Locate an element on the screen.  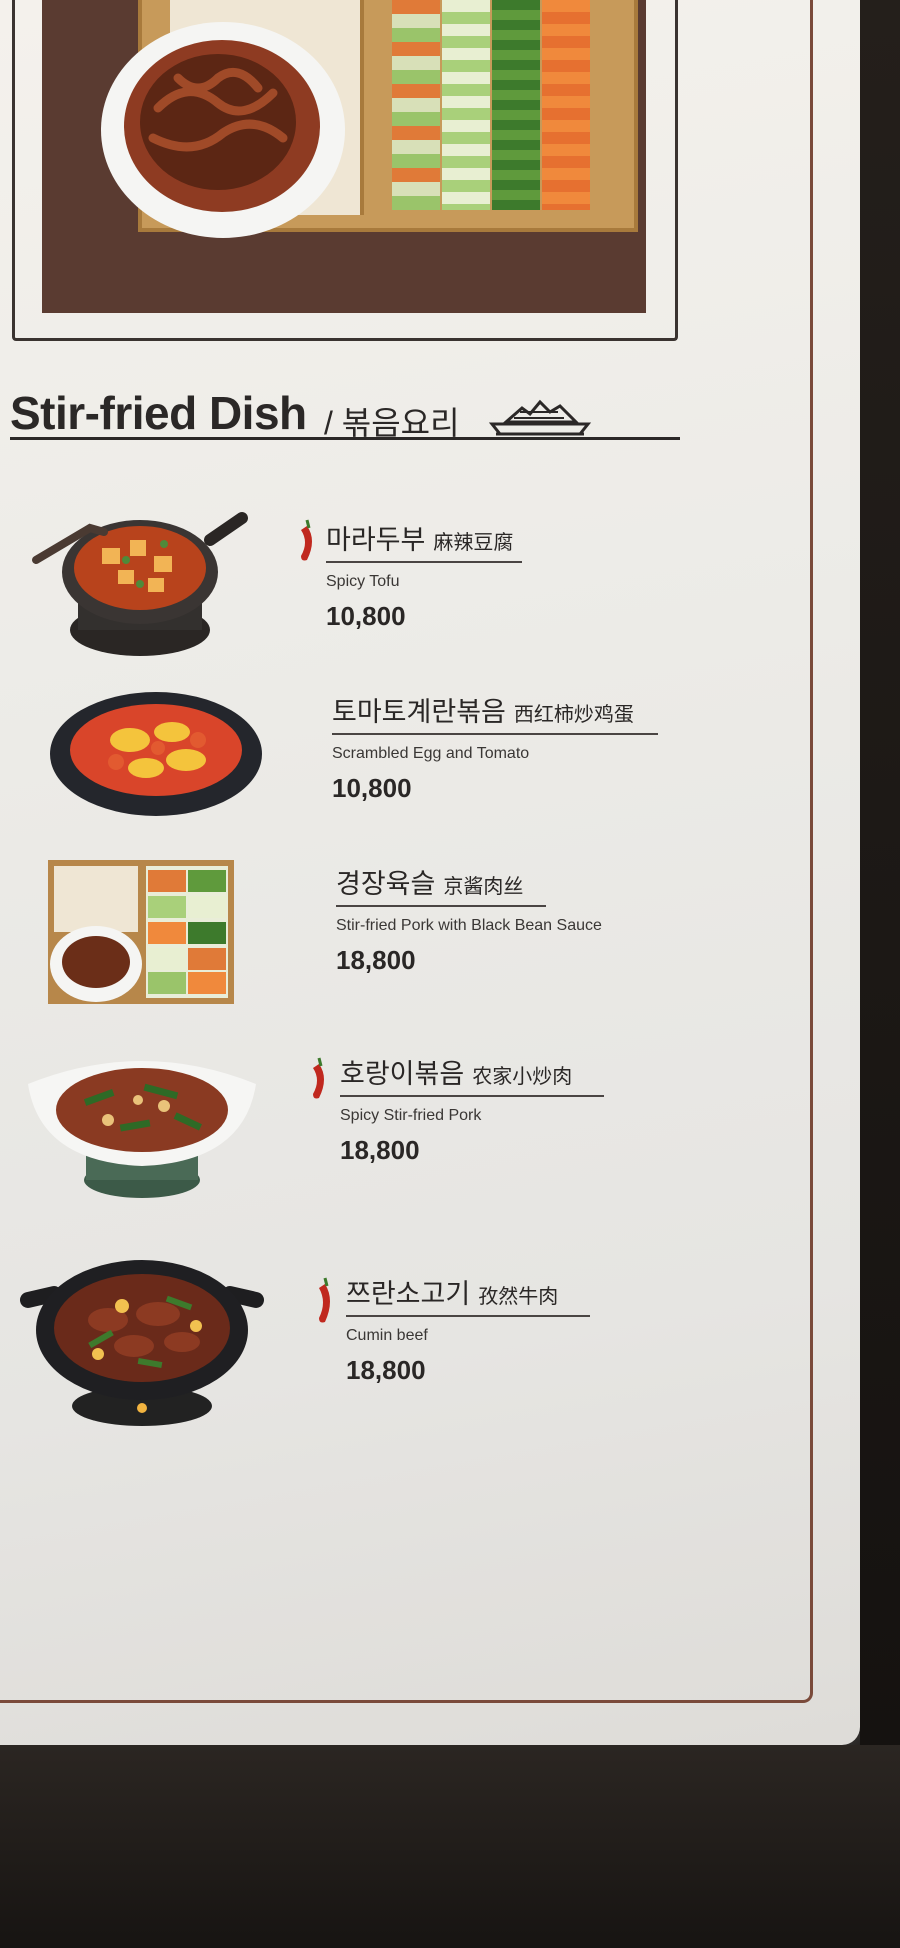
previous-dish-photo is located at coordinates (344, 156).